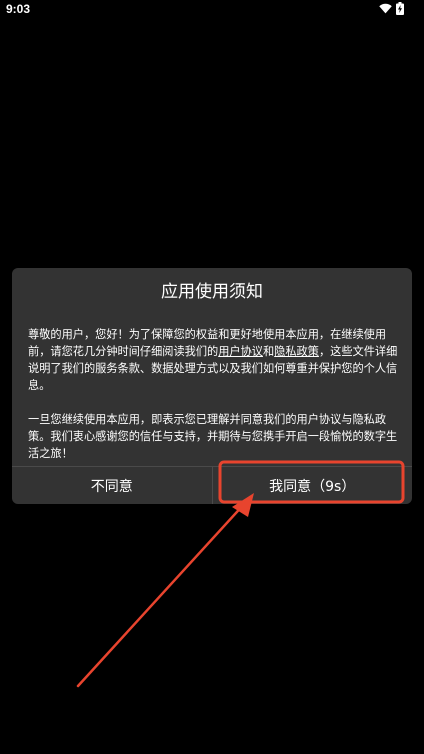 Image resolution: width=424 pixels, height=754 pixels. I want to click on disagree-button: 不同意, so click(112, 485).